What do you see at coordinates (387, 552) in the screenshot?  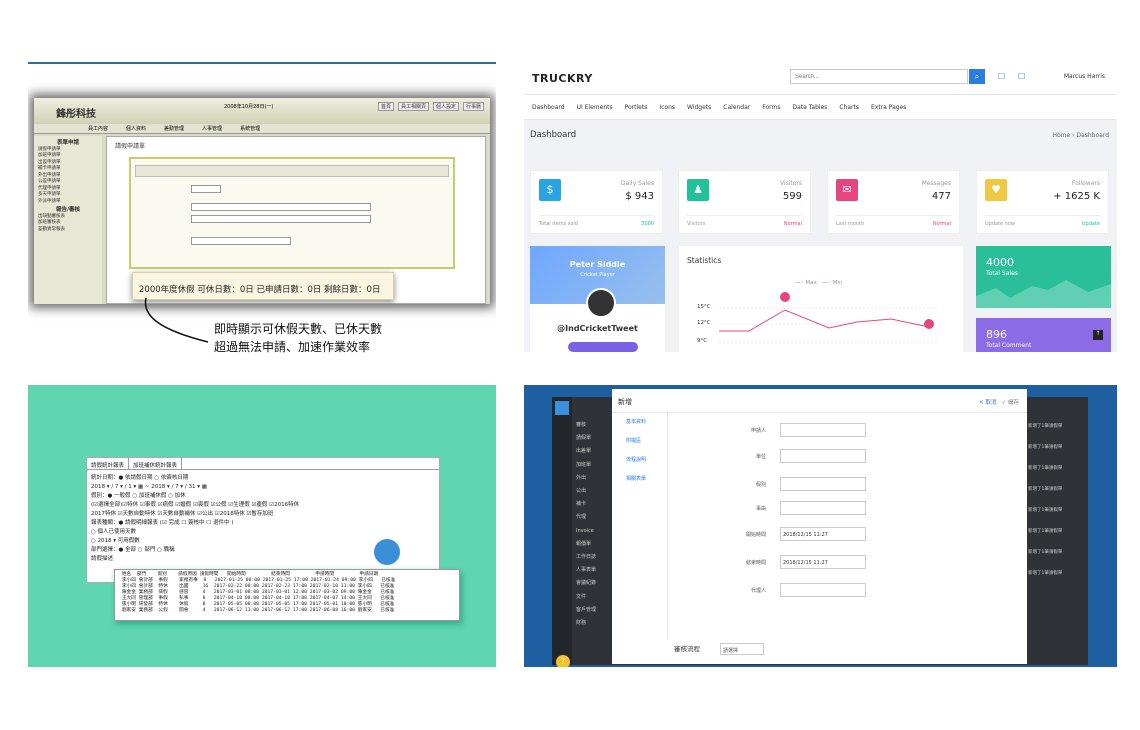 I see `redirect-arrow-icon` at bounding box center [387, 552].